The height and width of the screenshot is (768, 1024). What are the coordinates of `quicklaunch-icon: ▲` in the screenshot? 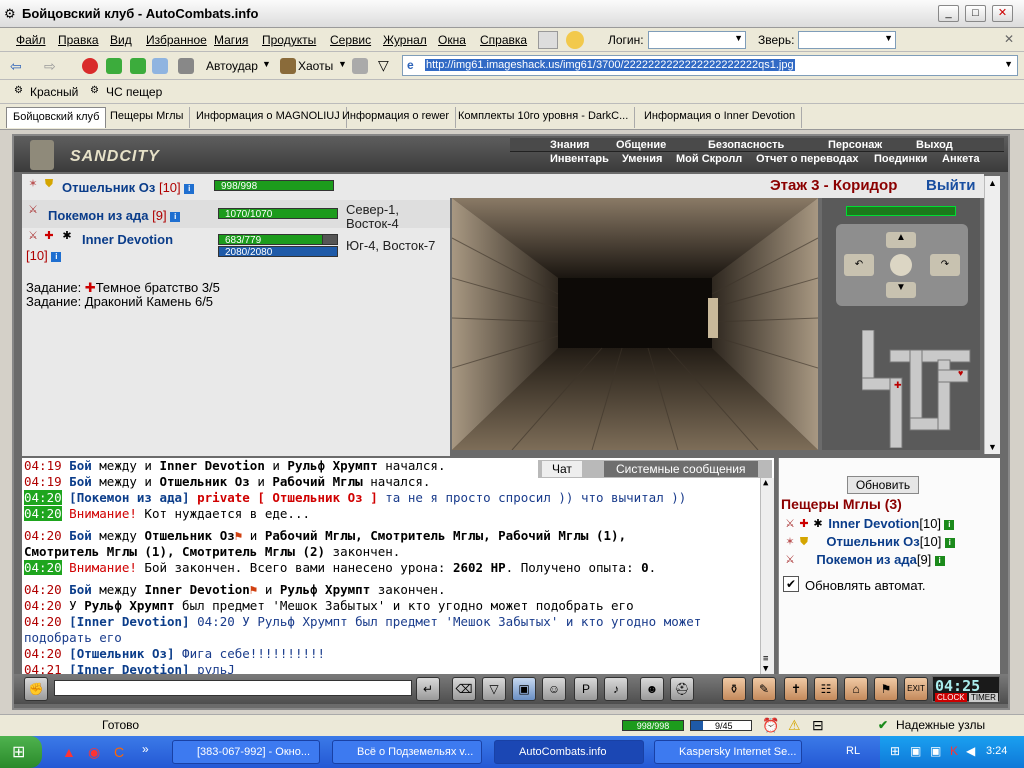 It's located at (69, 752).